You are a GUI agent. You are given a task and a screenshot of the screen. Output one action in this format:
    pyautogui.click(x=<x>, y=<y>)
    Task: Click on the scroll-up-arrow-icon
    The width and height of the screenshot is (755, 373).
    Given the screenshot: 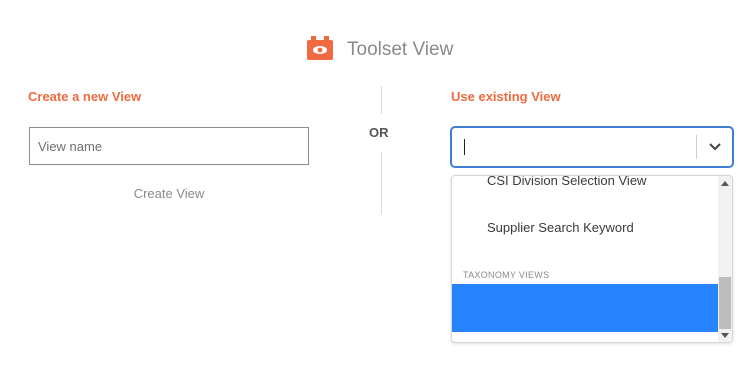 What is the action you would take?
    pyautogui.click(x=725, y=183)
    